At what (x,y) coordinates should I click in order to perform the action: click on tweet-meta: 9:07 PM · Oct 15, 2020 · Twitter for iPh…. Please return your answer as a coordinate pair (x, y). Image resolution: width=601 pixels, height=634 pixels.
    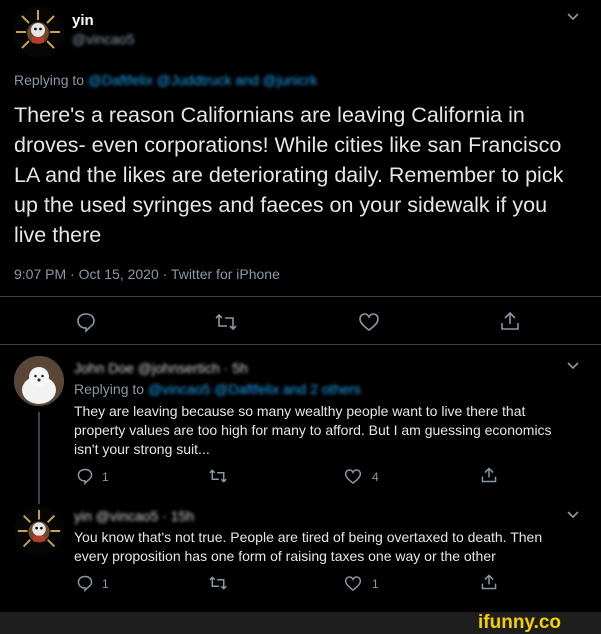
    Looking at the image, I should click on (147, 274).